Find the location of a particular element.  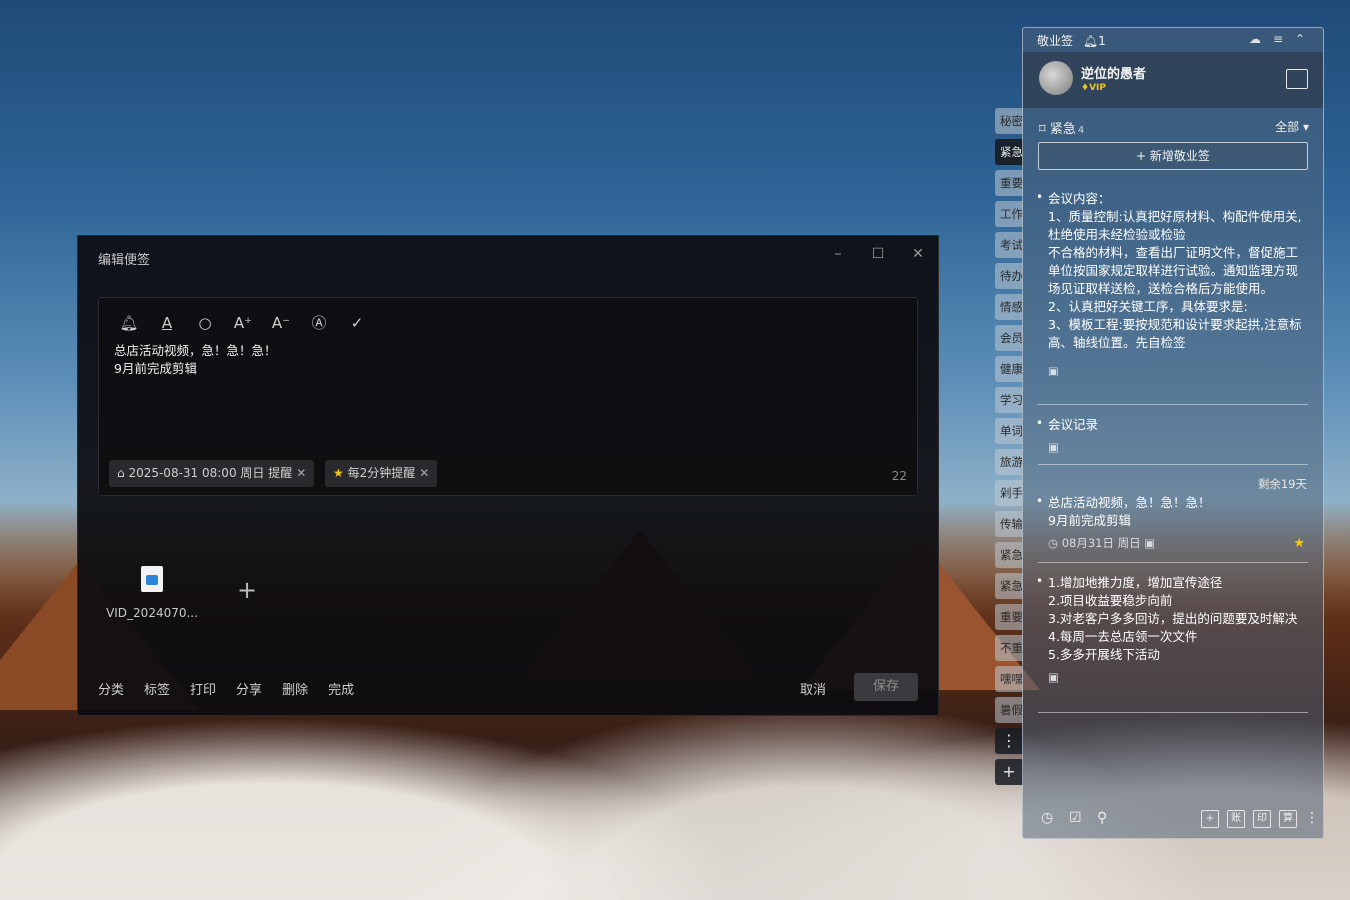

ledger-button: 账 is located at coordinates (1236, 819).